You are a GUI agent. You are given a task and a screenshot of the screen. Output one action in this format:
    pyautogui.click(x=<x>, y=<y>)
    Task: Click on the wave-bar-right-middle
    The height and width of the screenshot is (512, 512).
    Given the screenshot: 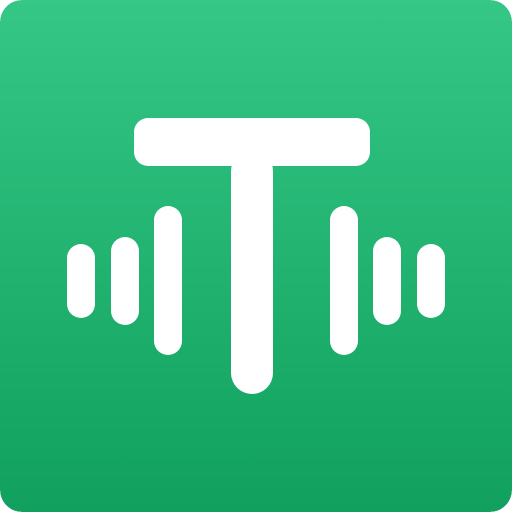 What is the action you would take?
    pyautogui.click(x=387, y=281)
    